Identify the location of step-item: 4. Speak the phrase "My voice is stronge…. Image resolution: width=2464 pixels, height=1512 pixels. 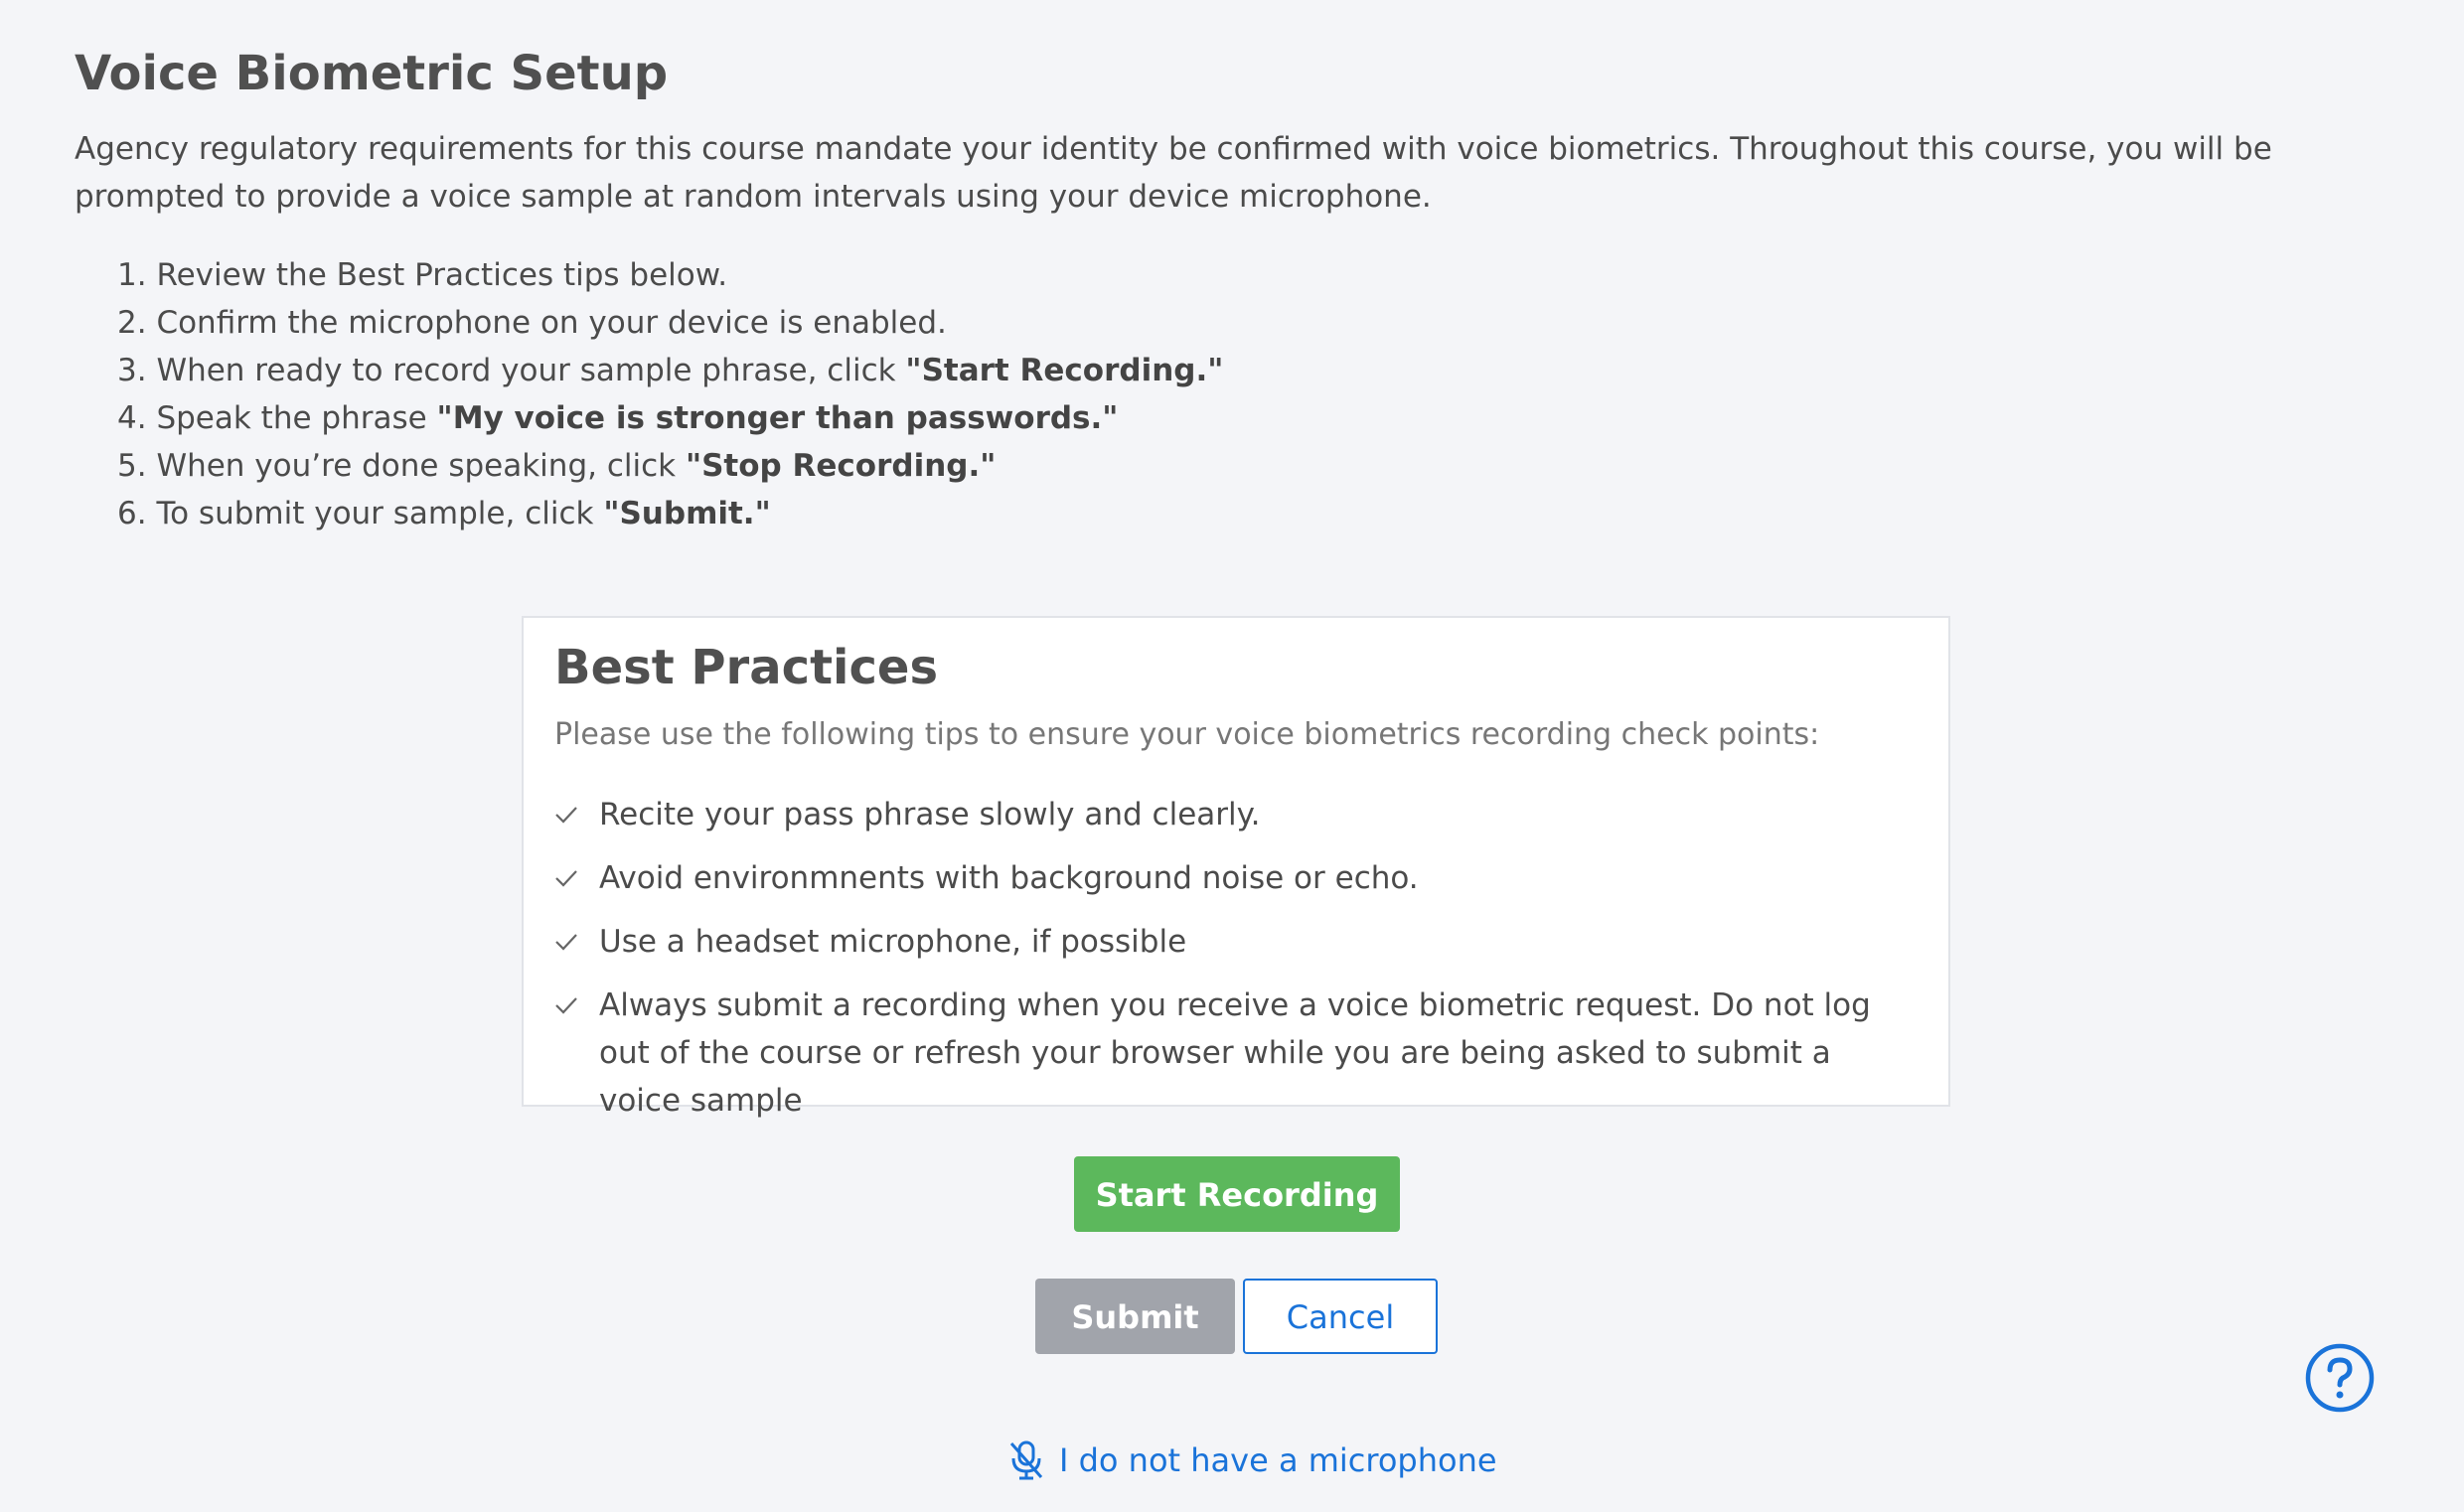
(670, 418).